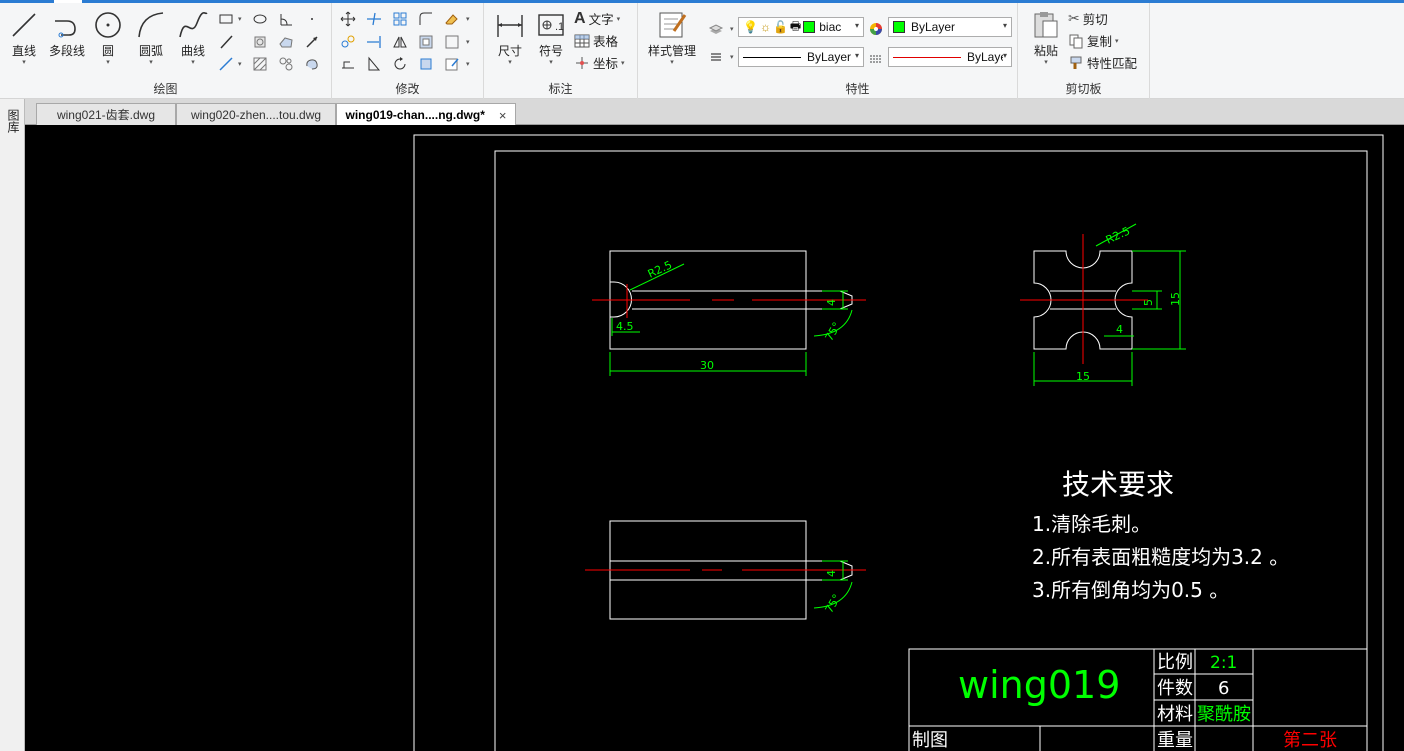 This screenshot has height=751, width=1404. I want to click on document-tab-active: wing019-chan....ng.dwg* ×, so click(426, 114).